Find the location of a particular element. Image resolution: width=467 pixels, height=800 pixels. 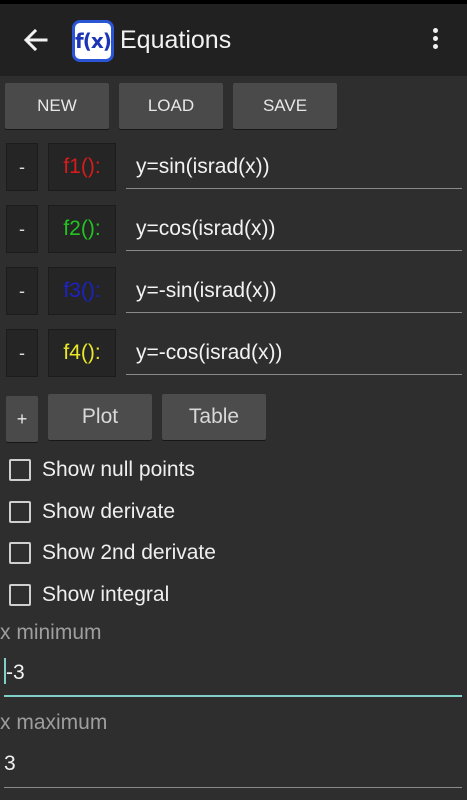

equation-input: y=sin(israd(x)) is located at coordinates (294, 169).